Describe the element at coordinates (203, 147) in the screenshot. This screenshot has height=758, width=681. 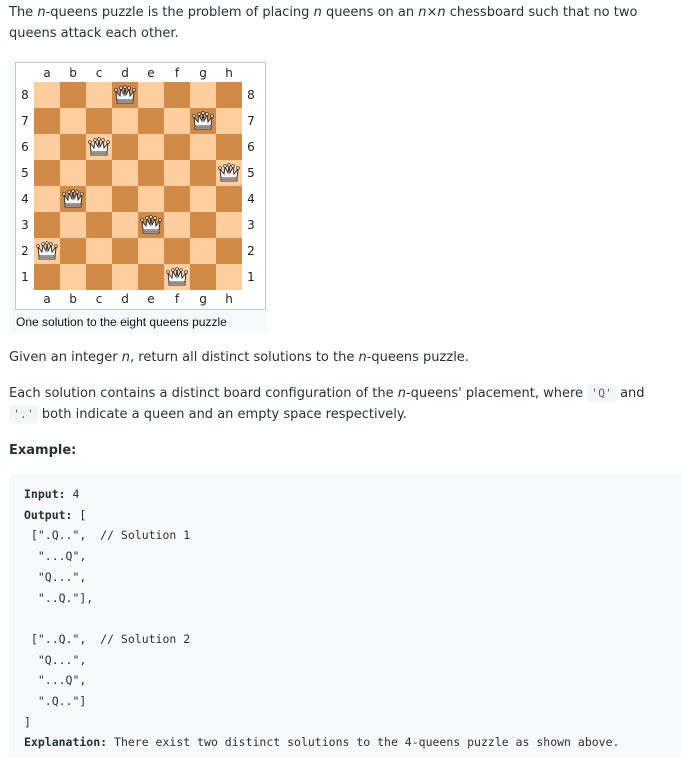
I see `board-square-g6` at that location.